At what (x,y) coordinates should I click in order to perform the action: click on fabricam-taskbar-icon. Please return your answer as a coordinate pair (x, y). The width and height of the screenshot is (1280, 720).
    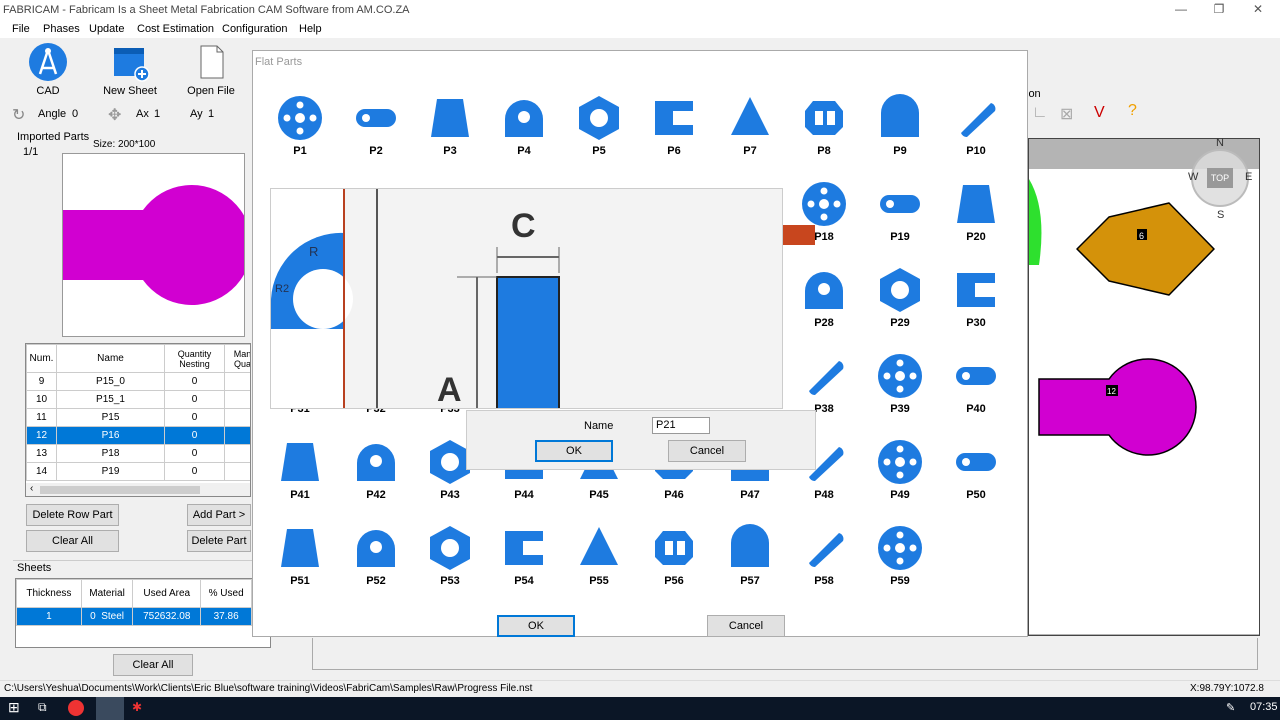
    Looking at the image, I should click on (110, 708).